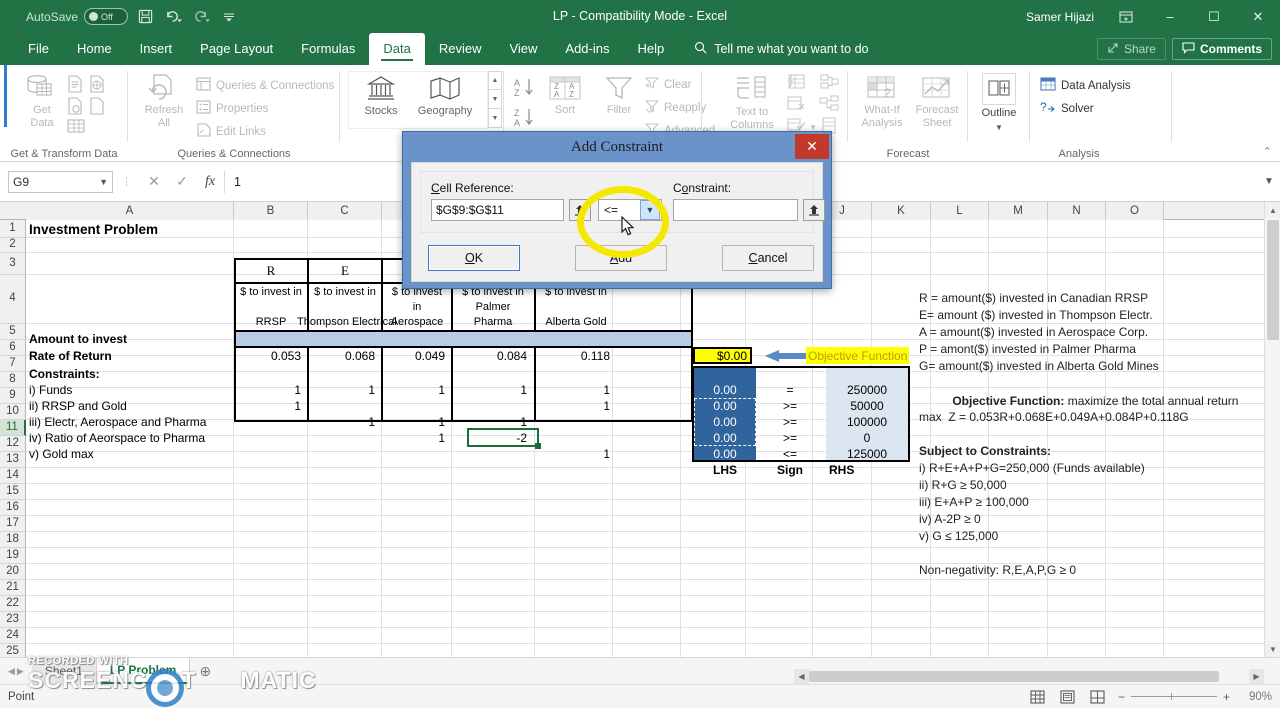  What do you see at coordinates (525, 89) in the screenshot?
I see `sort-ascending-icon: AZ` at bounding box center [525, 89].